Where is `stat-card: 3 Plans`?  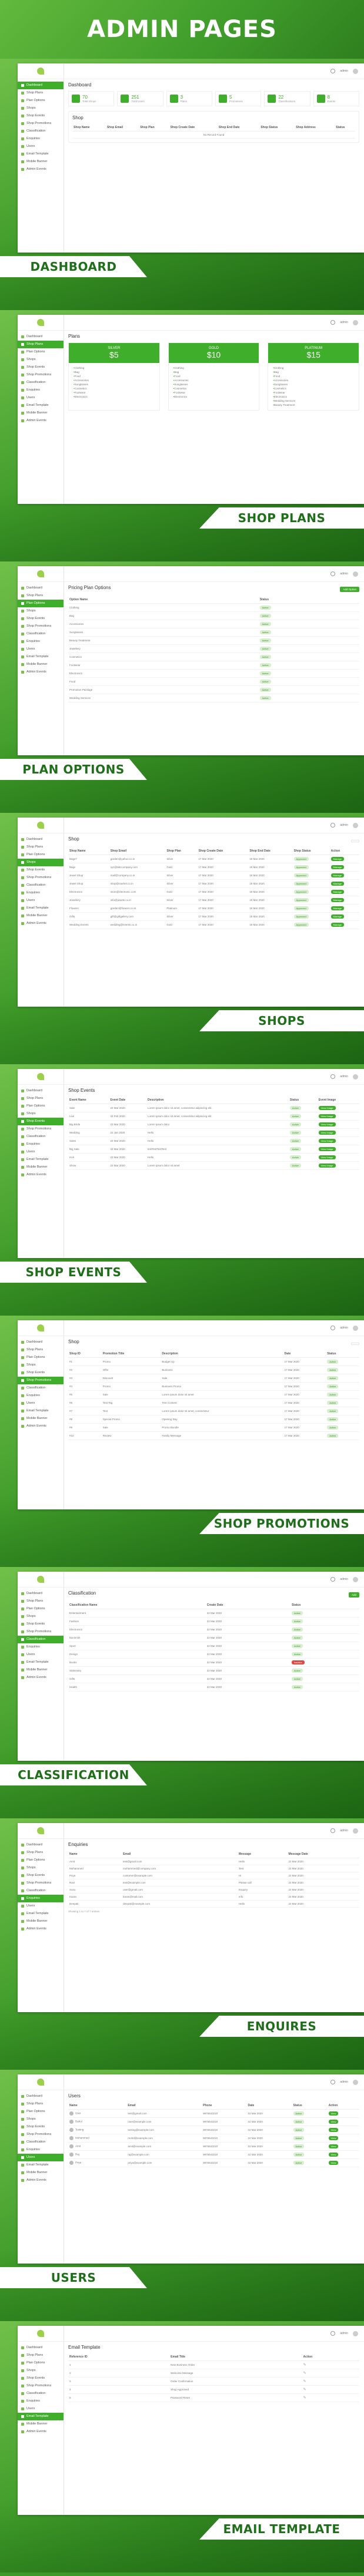
stat-card: 3 Plans is located at coordinates (189, 99).